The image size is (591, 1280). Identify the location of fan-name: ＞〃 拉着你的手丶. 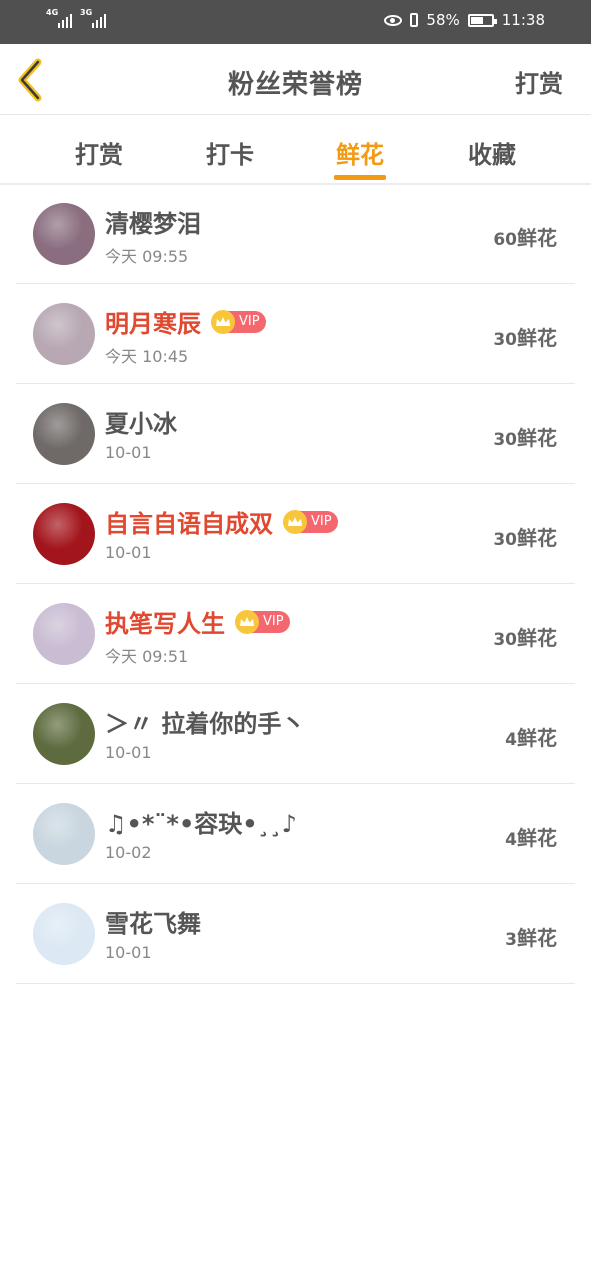
(205, 721).